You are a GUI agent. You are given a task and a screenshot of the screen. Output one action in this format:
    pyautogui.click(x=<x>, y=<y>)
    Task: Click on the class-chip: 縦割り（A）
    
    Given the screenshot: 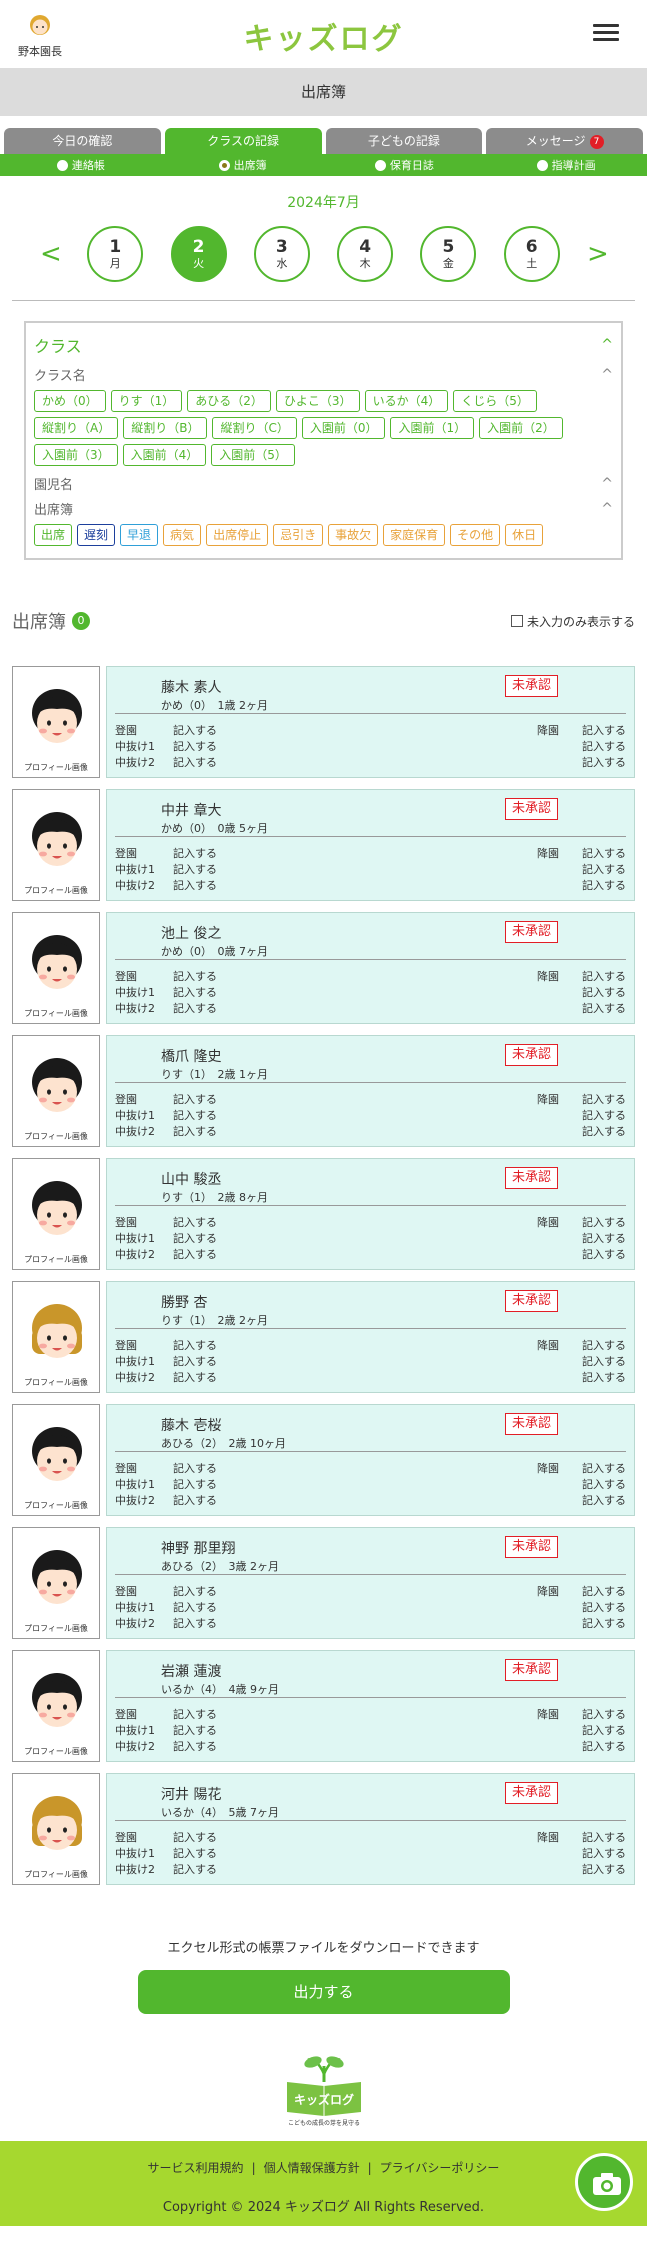 What is the action you would take?
    pyautogui.click(x=76, y=428)
    